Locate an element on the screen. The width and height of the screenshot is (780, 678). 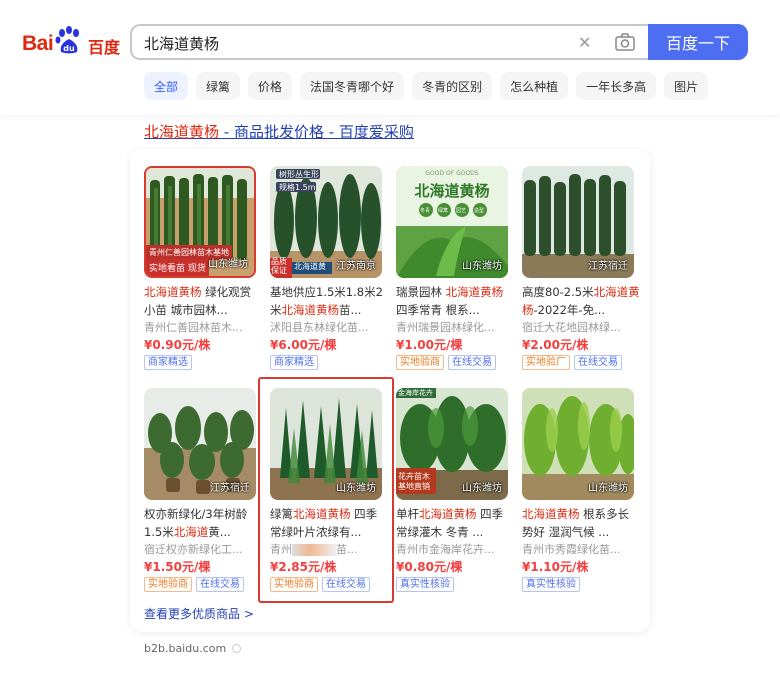
image-subtitle: GOOD OF GOODS is located at coordinates (452, 173).